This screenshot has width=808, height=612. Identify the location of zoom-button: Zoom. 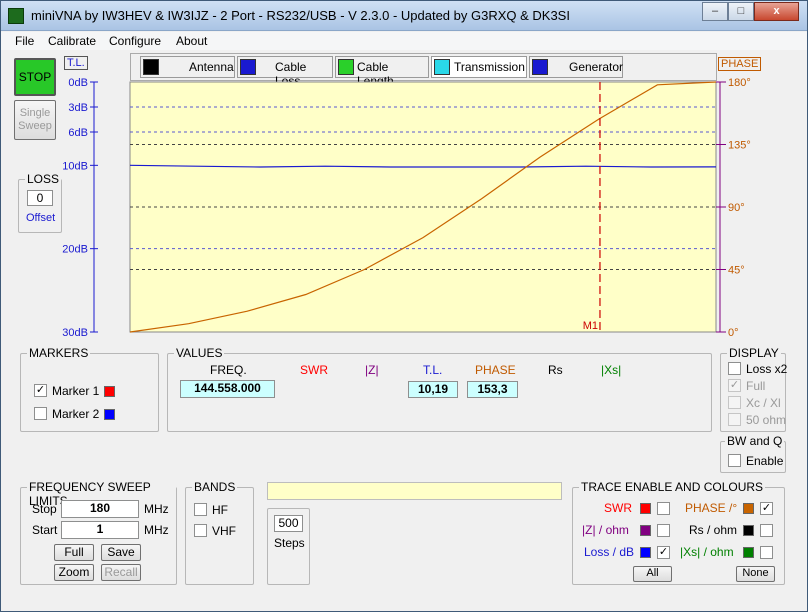
(74, 572).